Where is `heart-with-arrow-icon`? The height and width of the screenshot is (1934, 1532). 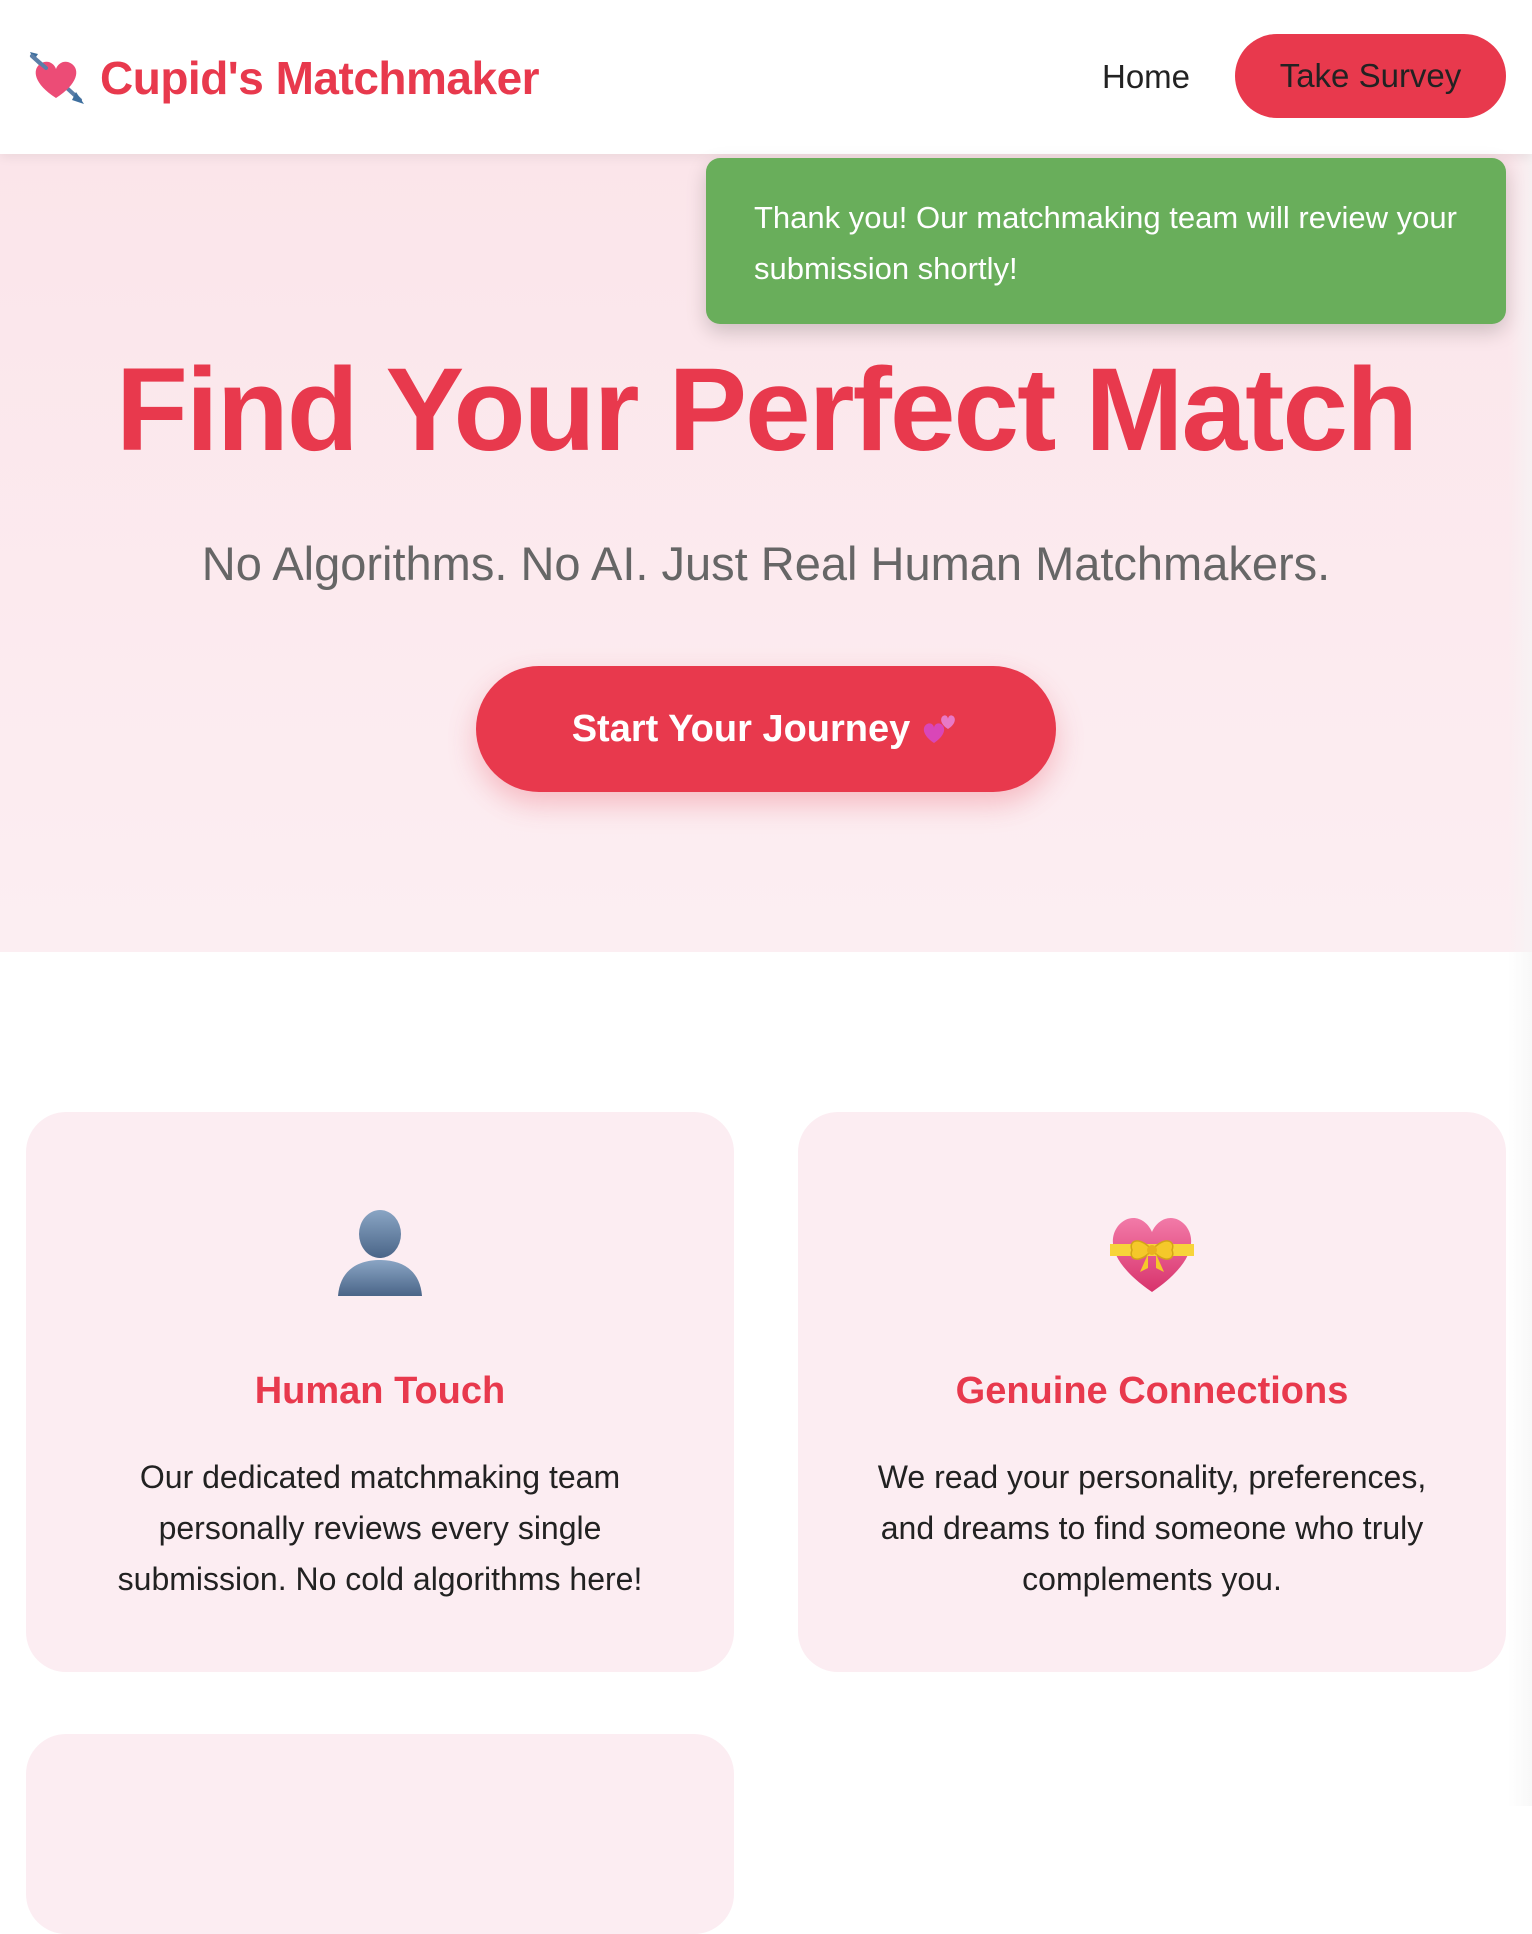
heart-with-arrow-icon is located at coordinates (57, 78).